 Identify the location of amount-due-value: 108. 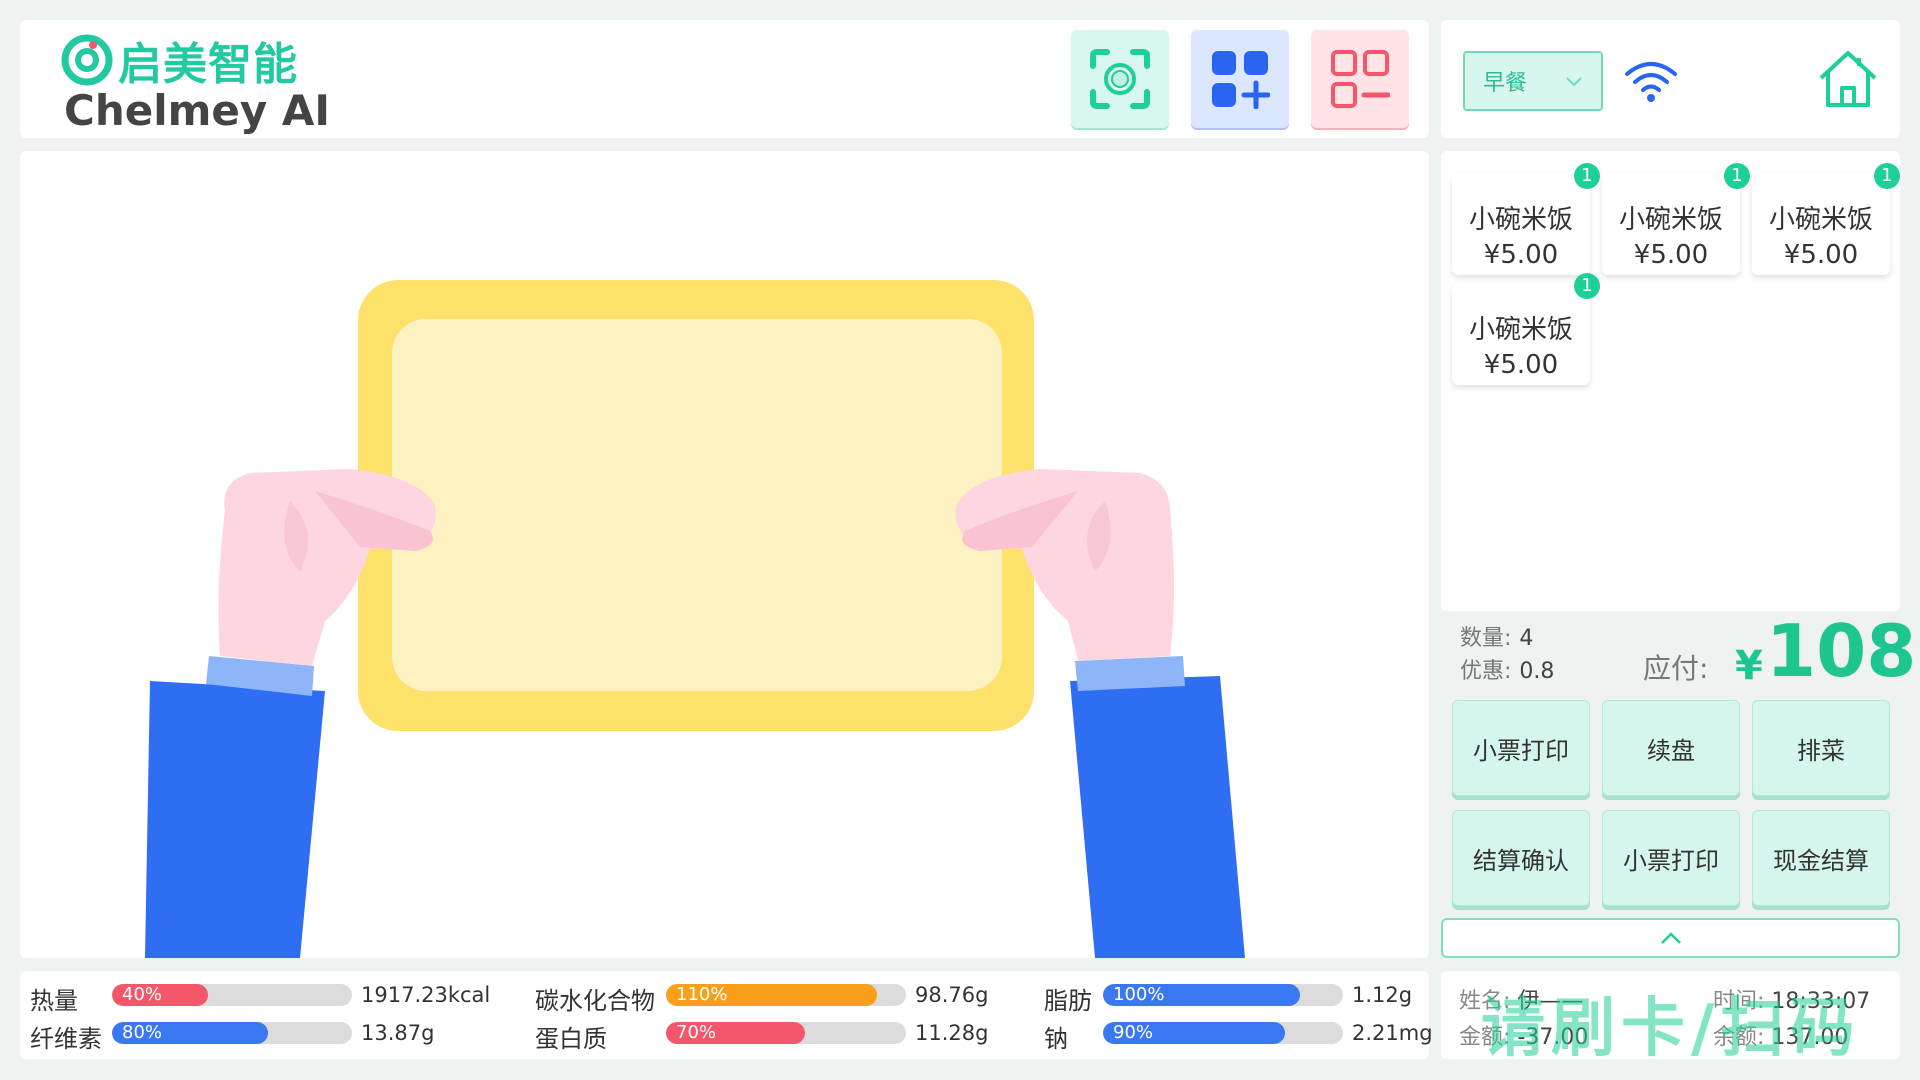
(1841, 651).